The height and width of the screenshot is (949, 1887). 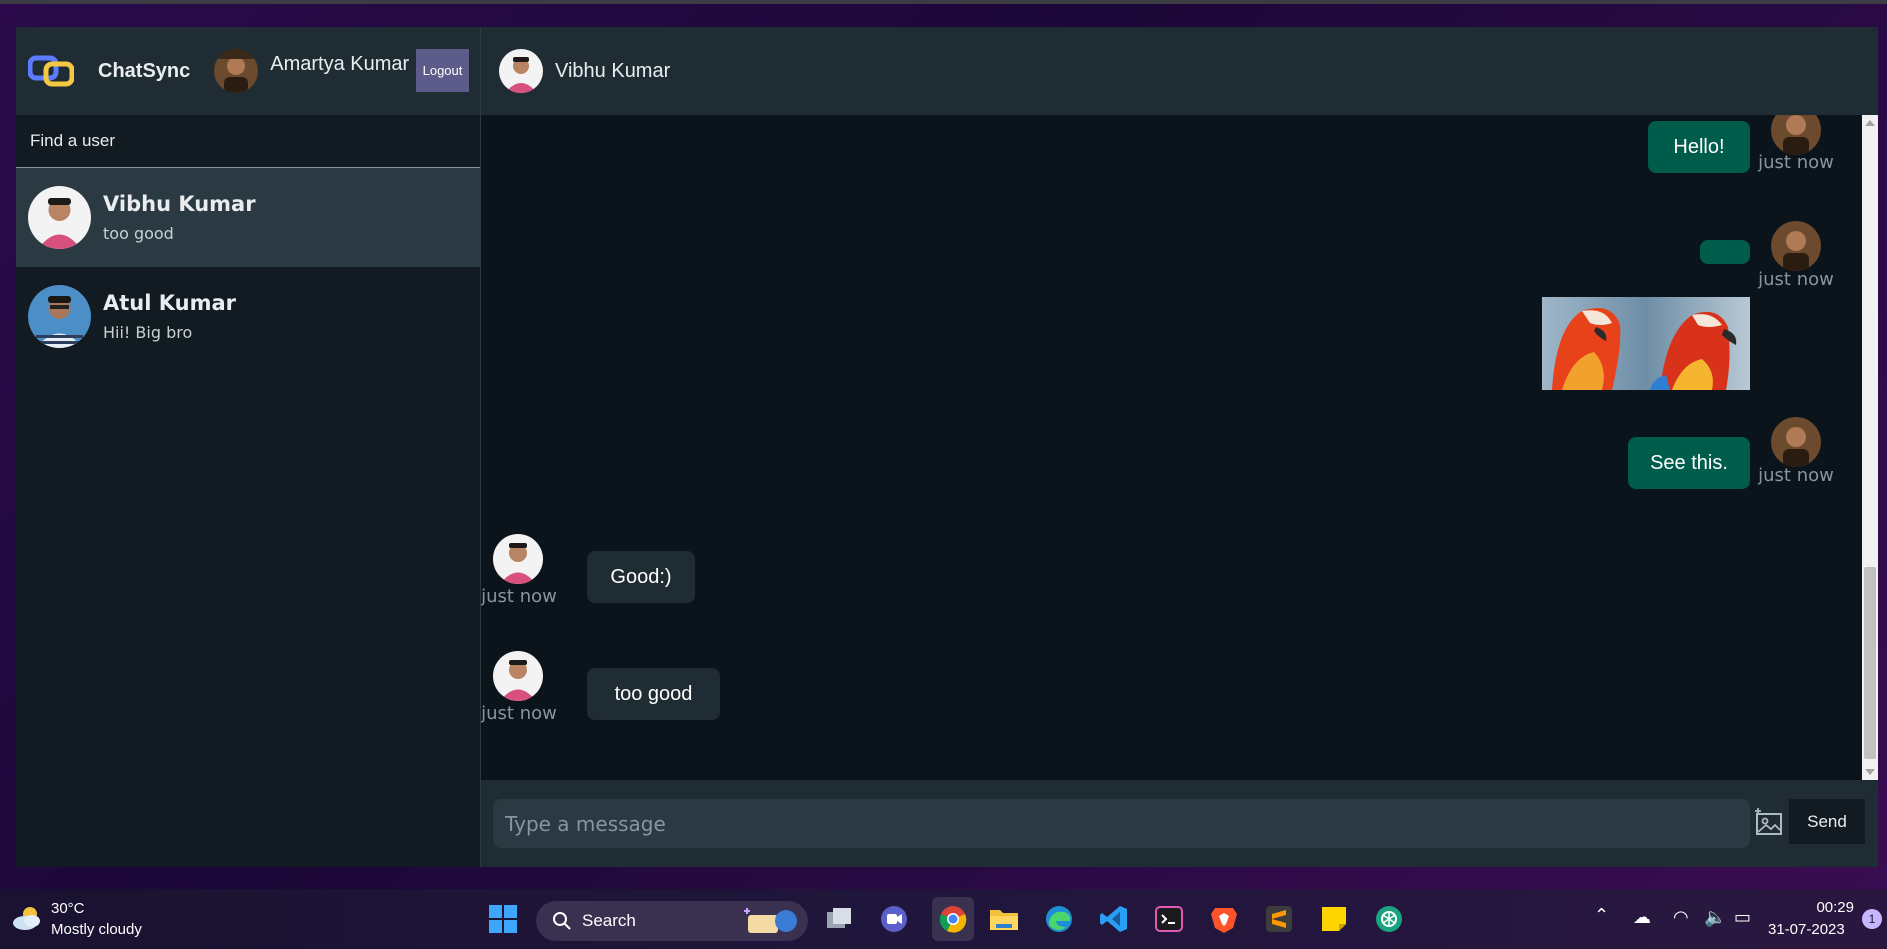 What do you see at coordinates (1681, 917) in the screenshot?
I see `wifi-icon: ◠` at bounding box center [1681, 917].